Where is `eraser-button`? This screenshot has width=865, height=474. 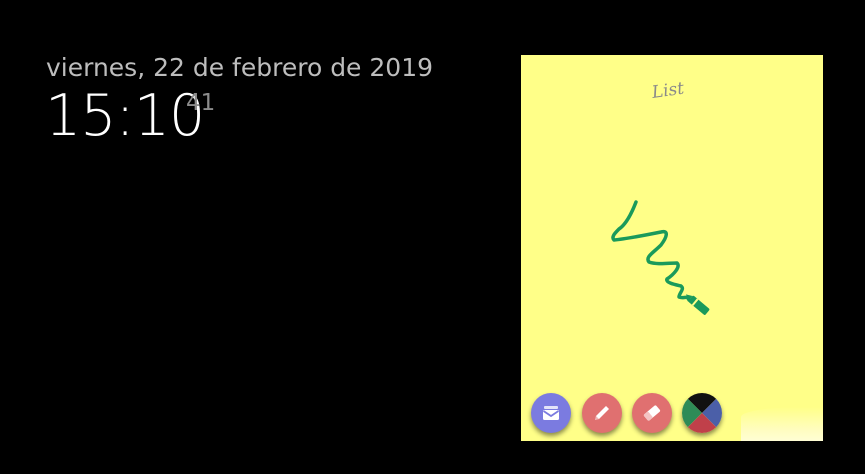
eraser-button is located at coordinates (652, 413).